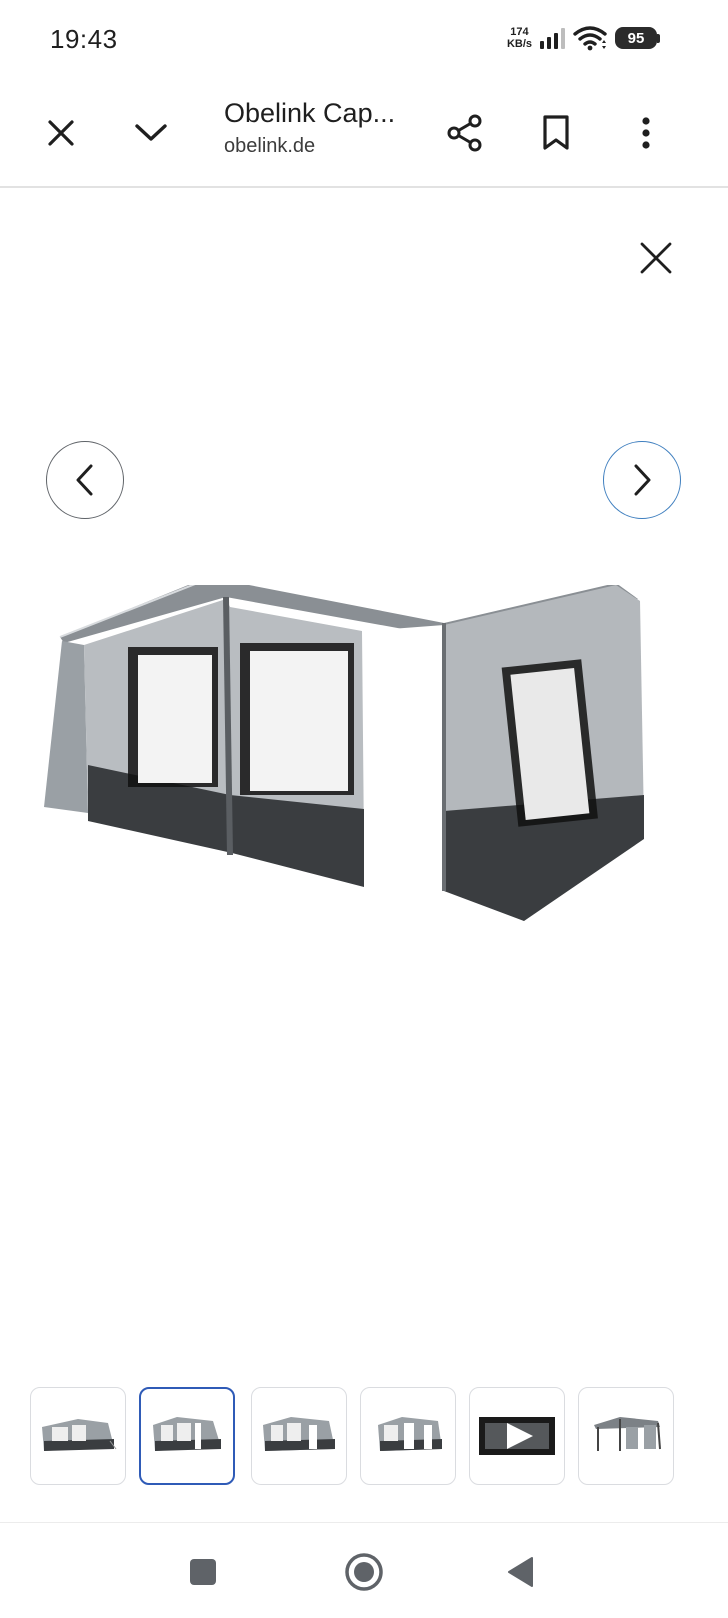 The height and width of the screenshot is (1618, 728). I want to click on more-vert-icon, so click(646, 133).